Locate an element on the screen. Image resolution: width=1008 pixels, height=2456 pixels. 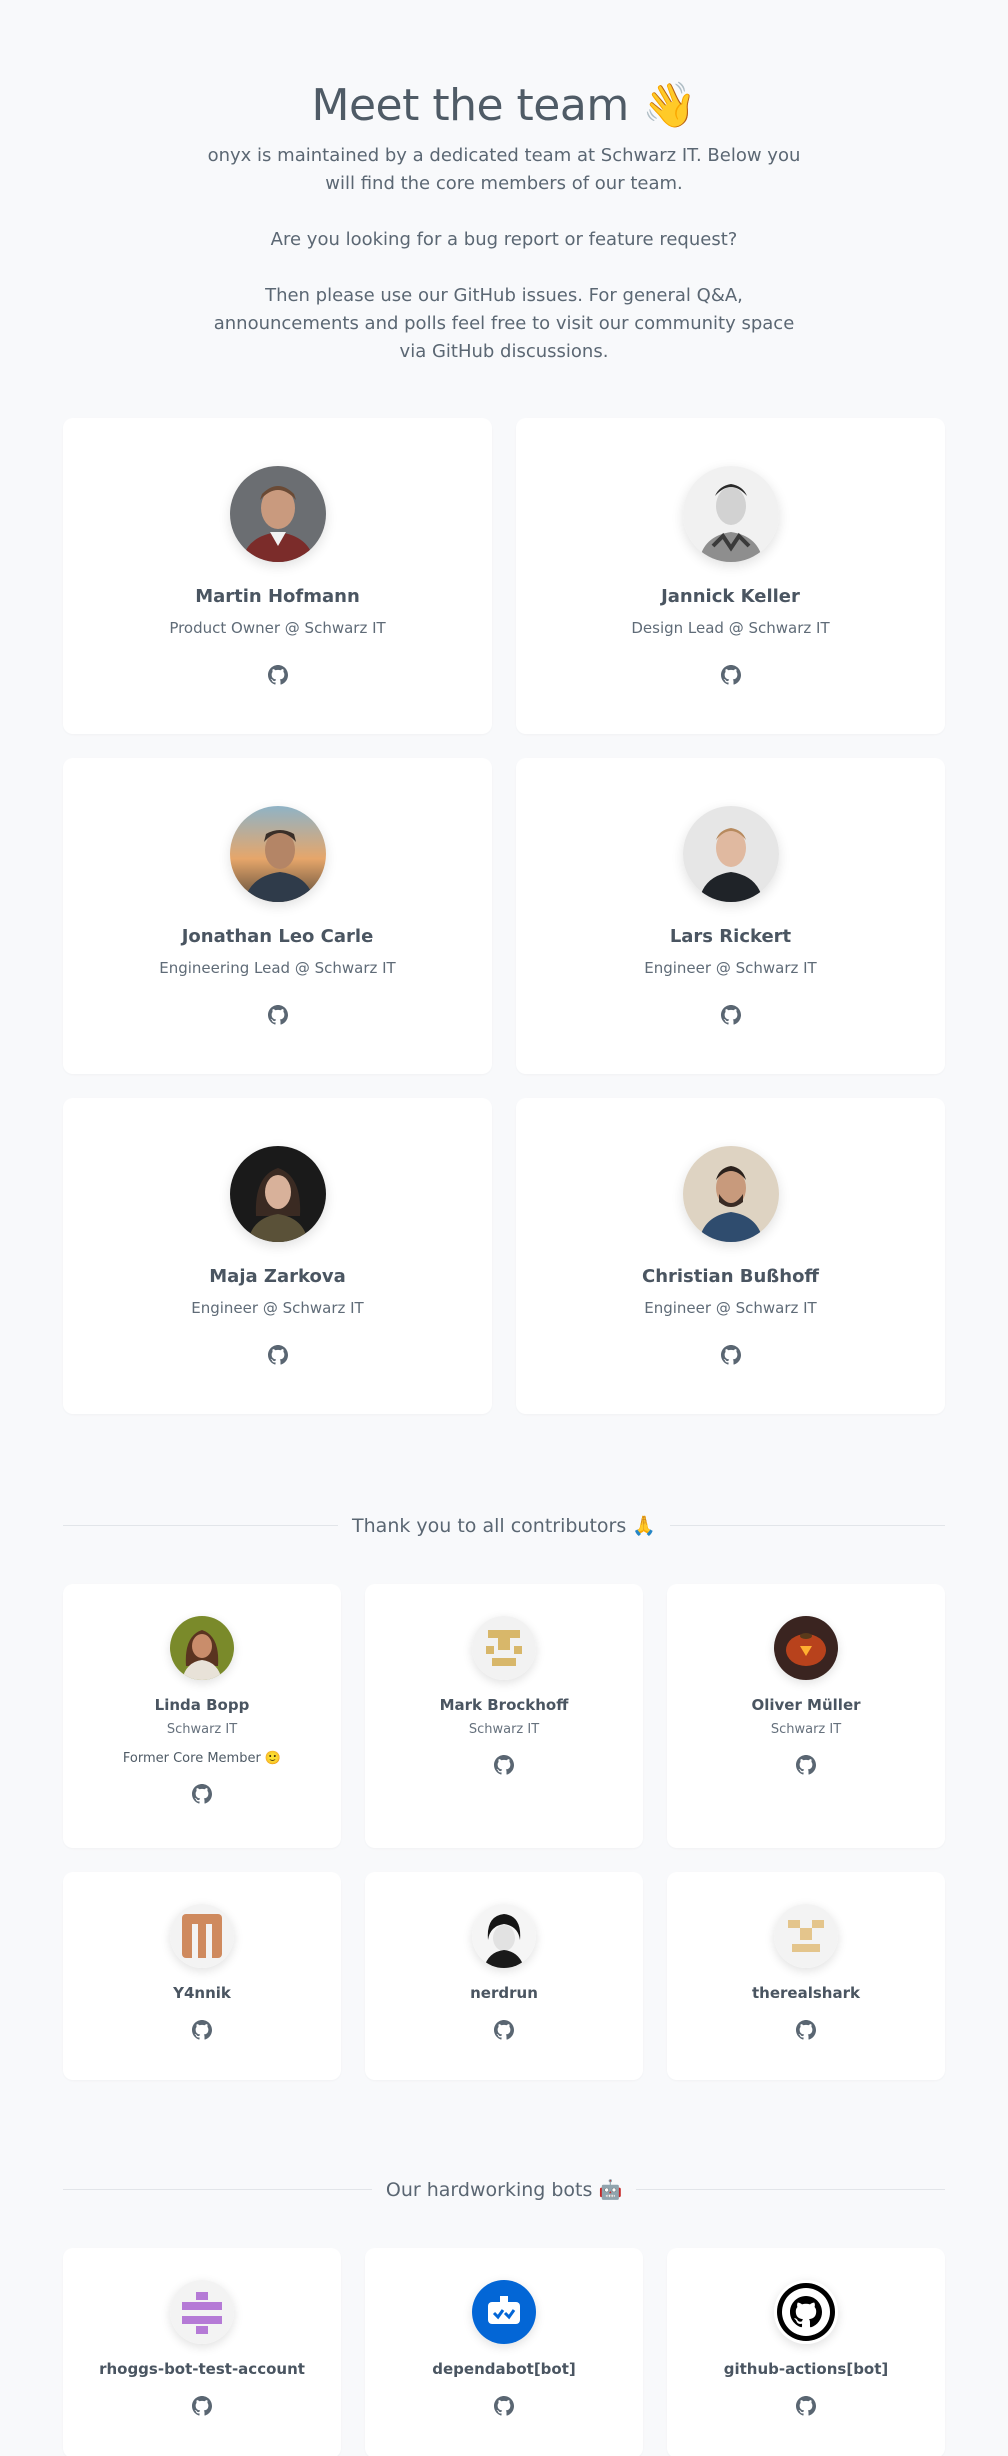
contributor-card: nerdrun is located at coordinates (504, 1976).